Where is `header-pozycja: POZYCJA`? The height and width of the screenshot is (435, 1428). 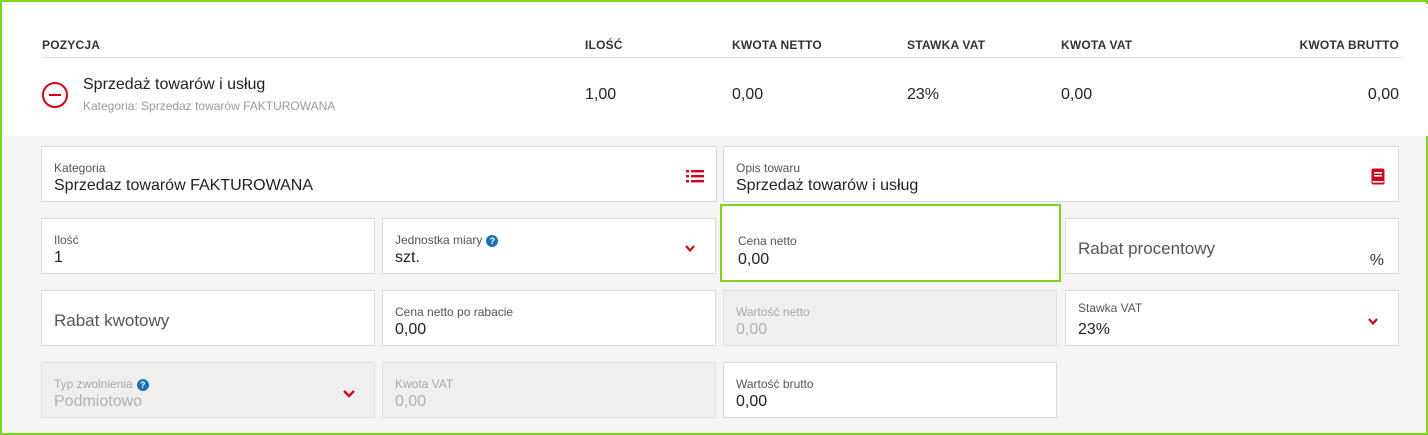 header-pozycja: POZYCJA is located at coordinates (71, 45).